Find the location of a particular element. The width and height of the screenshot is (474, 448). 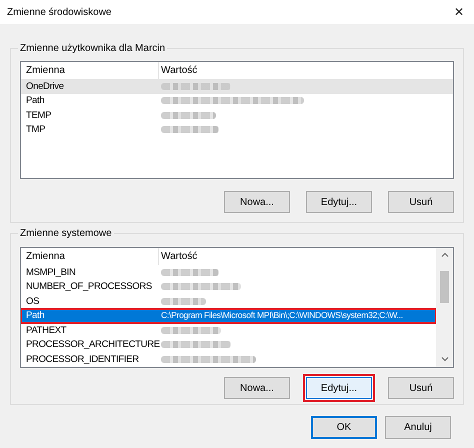

dialog-button: OK is located at coordinates (344, 427).